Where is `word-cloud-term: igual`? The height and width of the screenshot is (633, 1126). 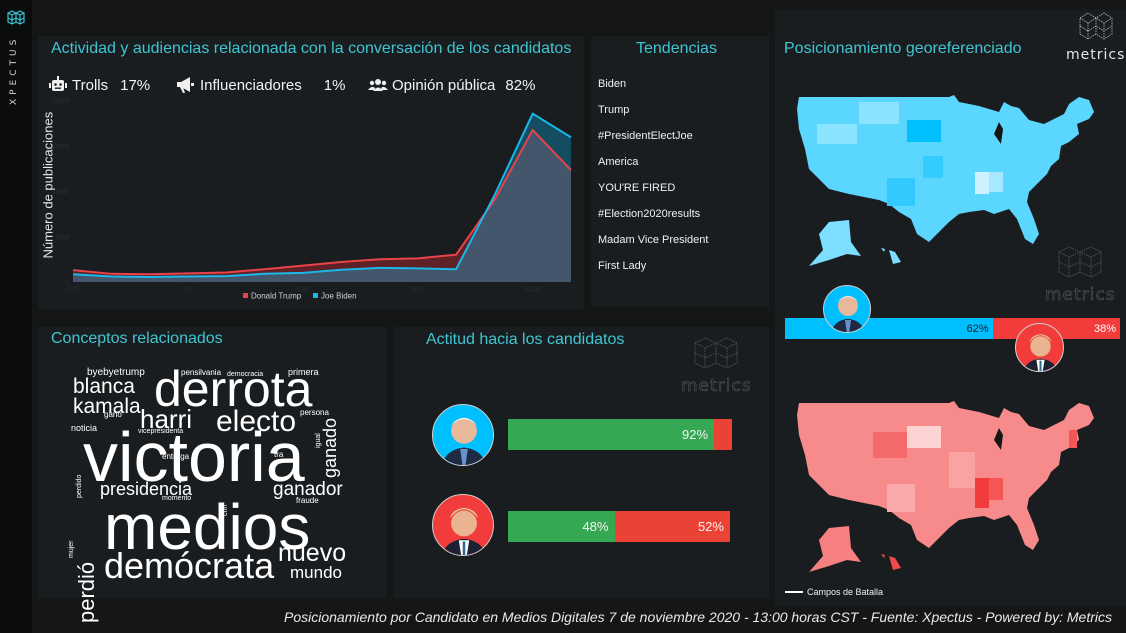
word-cloud-term: igual is located at coordinates (318, 440).